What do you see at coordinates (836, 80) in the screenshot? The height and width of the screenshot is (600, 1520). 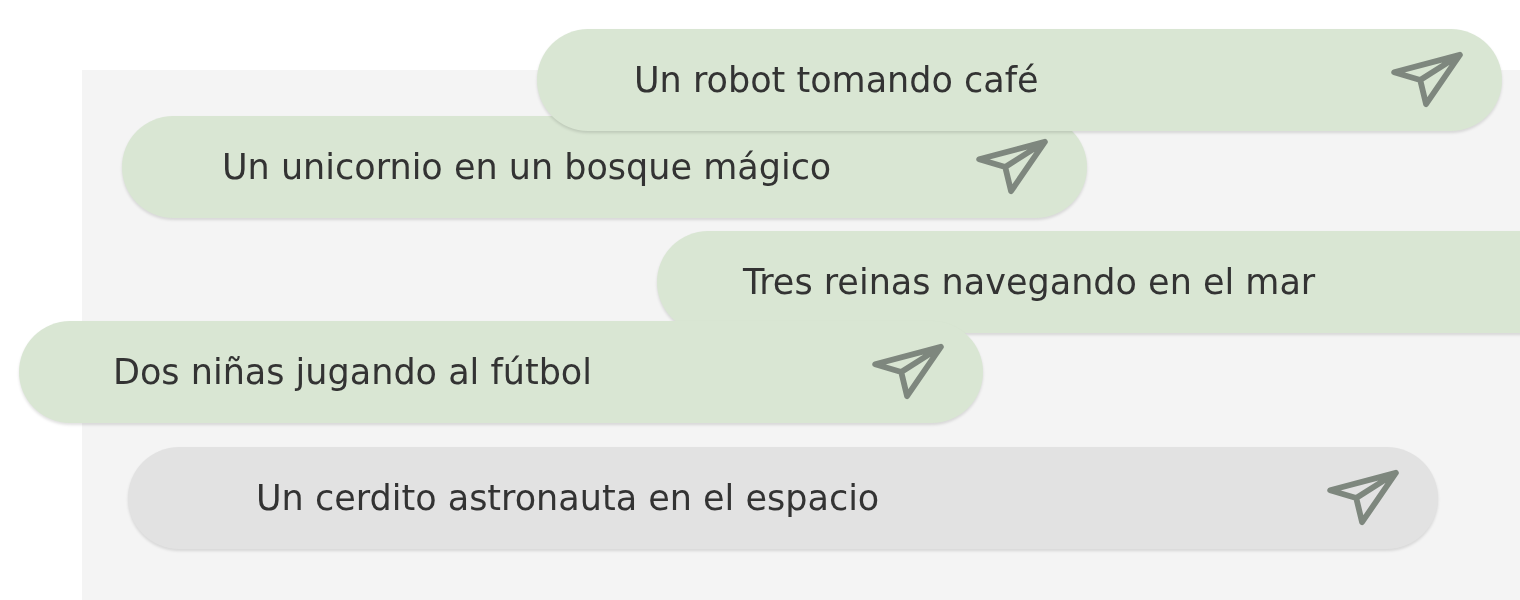 I see `prompt-text: Un robot tomando café` at bounding box center [836, 80].